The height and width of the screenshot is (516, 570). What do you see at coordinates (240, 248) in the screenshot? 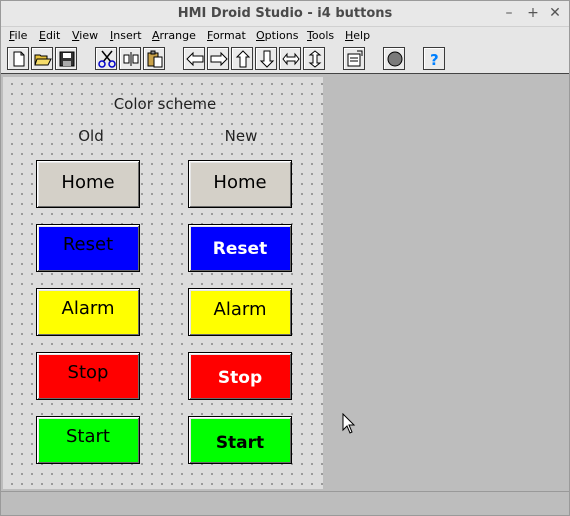
I see `new-reset-button: Reset` at bounding box center [240, 248].